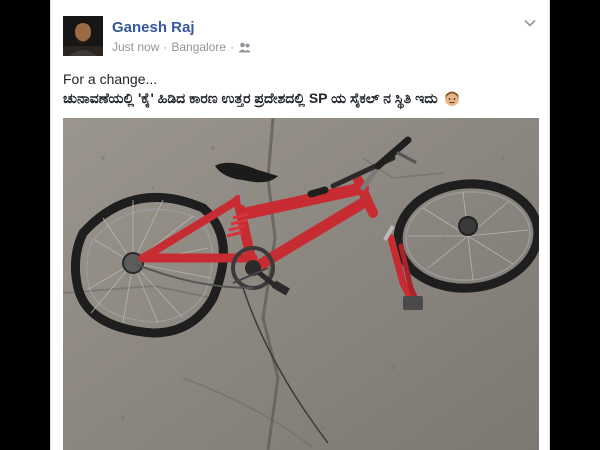 The width and height of the screenshot is (600, 450). What do you see at coordinates (198, 47) in the screenshot?
I see `post-location: Bangalore` at bounding box center [198, 47].